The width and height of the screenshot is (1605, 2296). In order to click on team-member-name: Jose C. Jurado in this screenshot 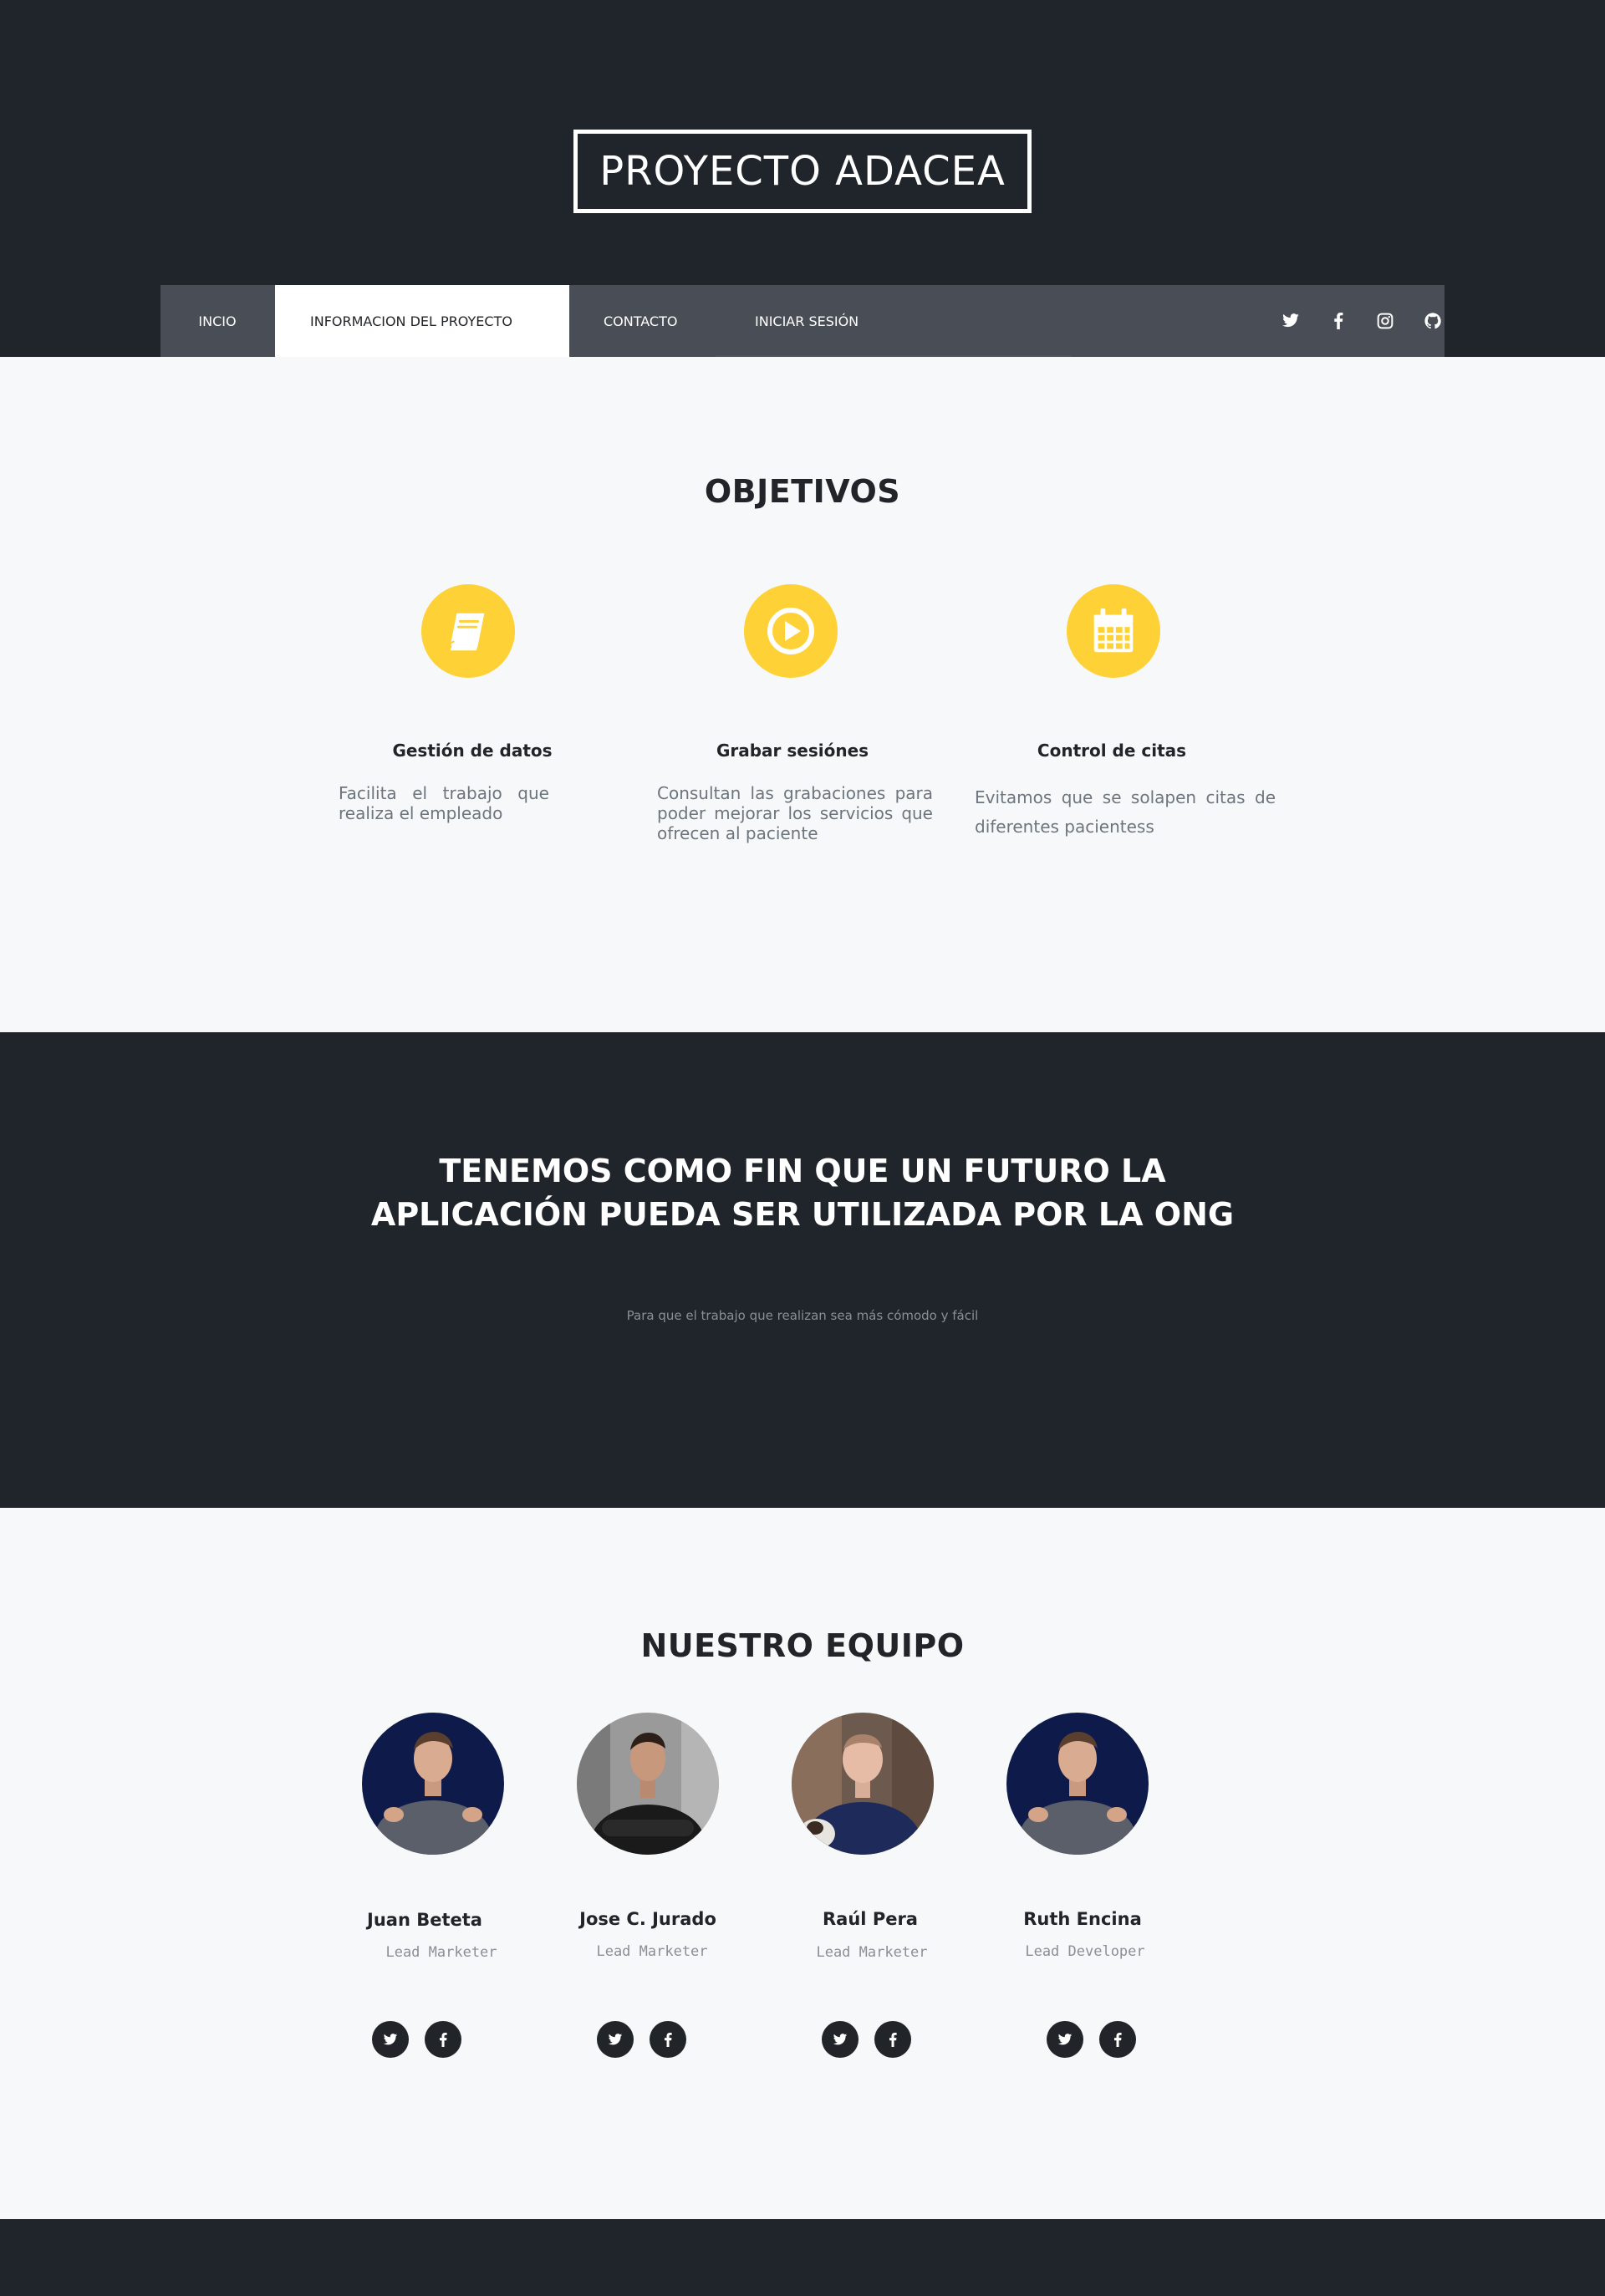, I will do `click(647, 1919)`.